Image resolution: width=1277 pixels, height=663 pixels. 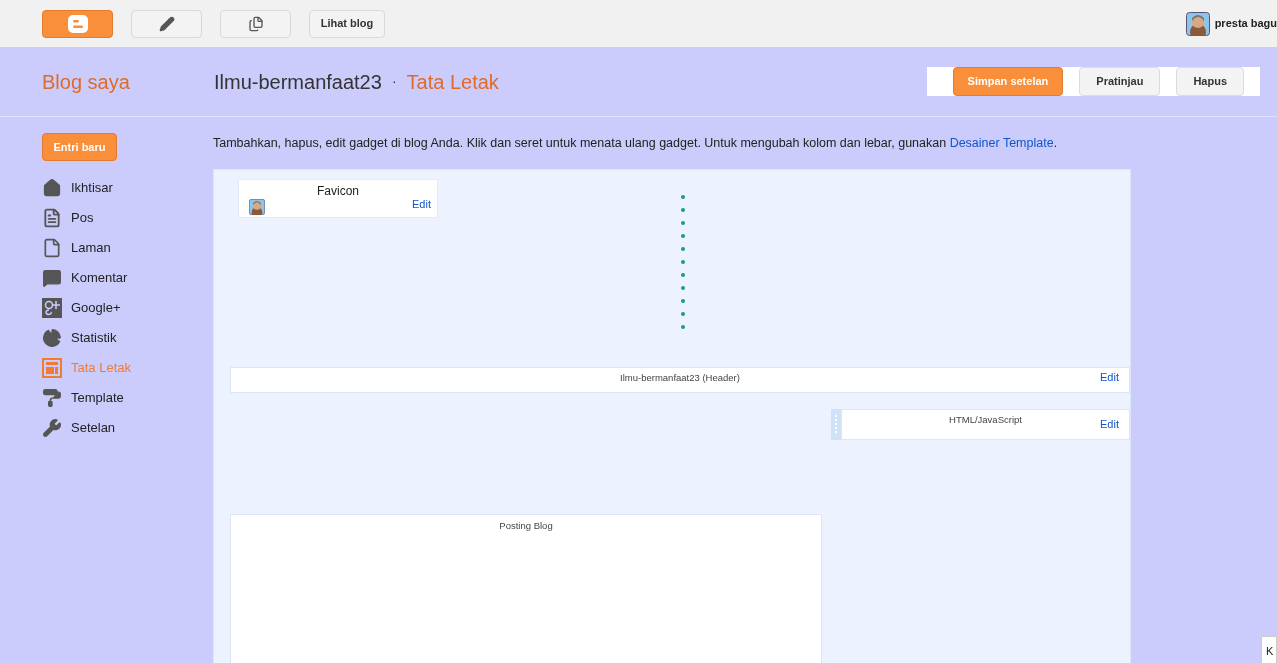 What do you see at coordinates (526, 588) in the screenshot?
I see `posts-gadget: Posting Blog` at bounding box center [526, 588].